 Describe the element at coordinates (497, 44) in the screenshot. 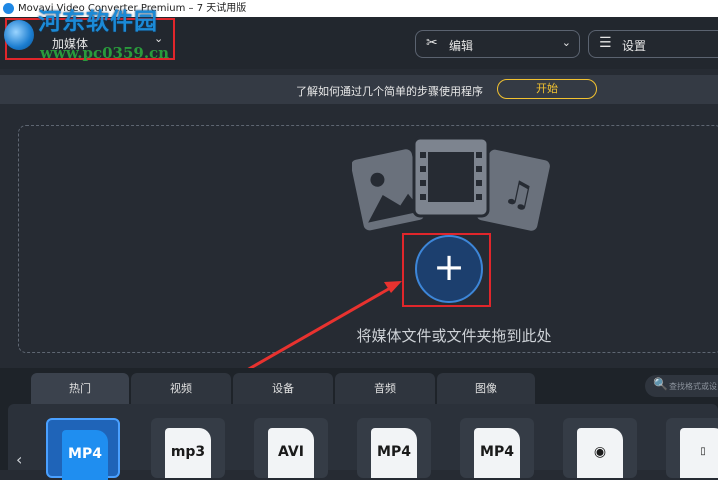

I see `edit-dropdown: ✂ 编辑 ⌄` at that location.